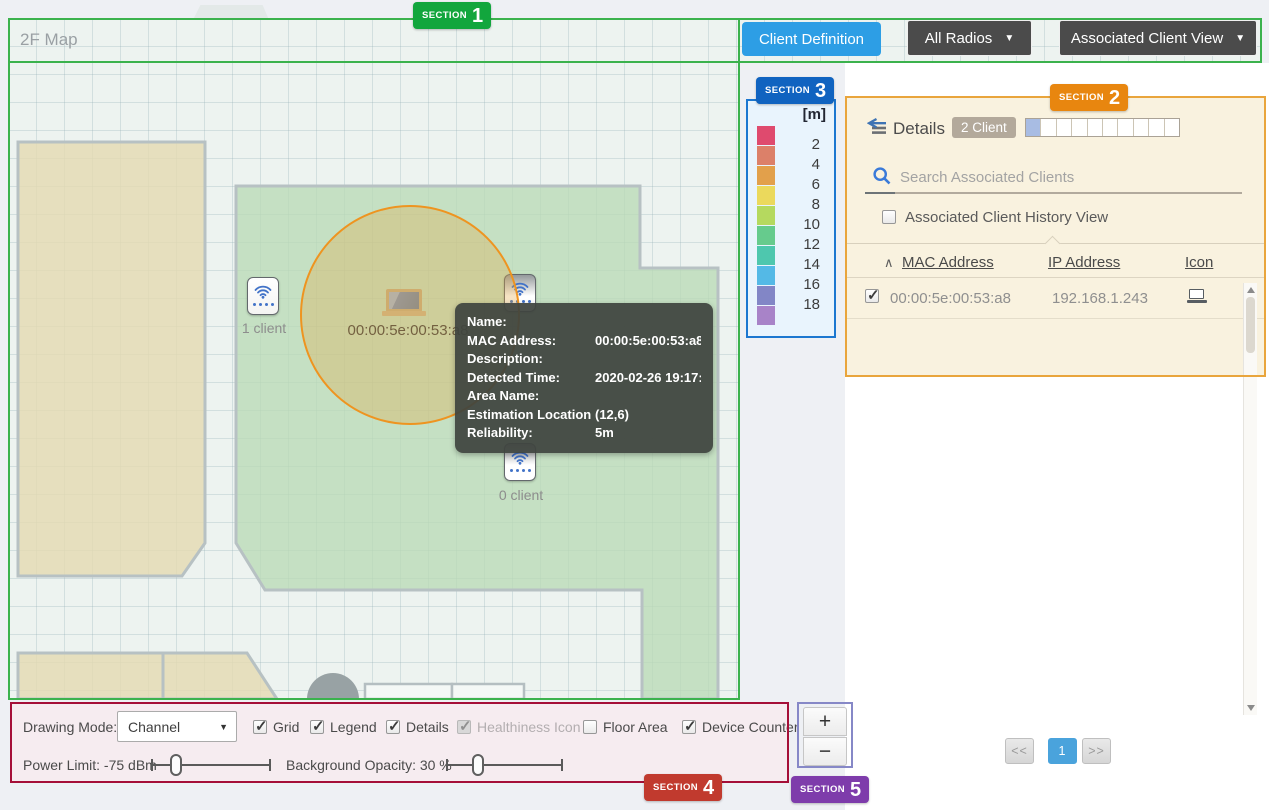 This screenshot has height=810, width=1269. What do you see at coordinates (1084, 262) in the screenshot?
I see `column-header-ip: IP Address` at bounding box center [1084, 262].